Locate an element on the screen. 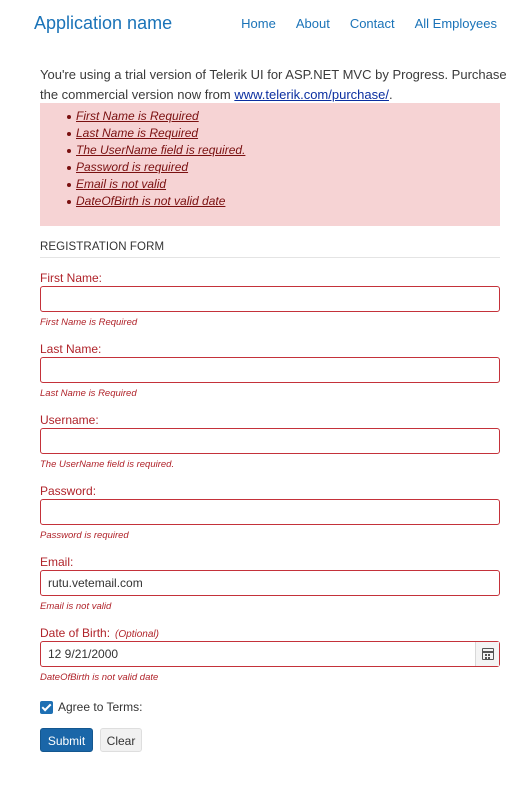  agree-terms-row: Agree to Terms: is located at coordinates (91, 707).